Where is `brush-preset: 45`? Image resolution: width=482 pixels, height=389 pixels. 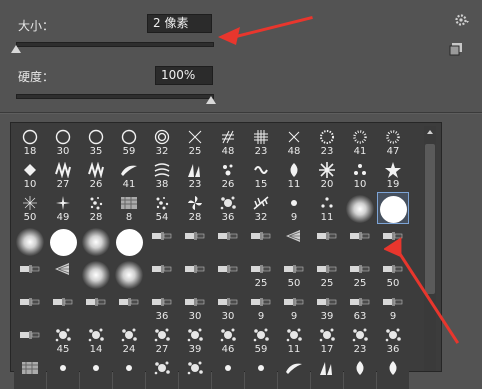
brush-preset: 45 is located at coordinates (63, 340).